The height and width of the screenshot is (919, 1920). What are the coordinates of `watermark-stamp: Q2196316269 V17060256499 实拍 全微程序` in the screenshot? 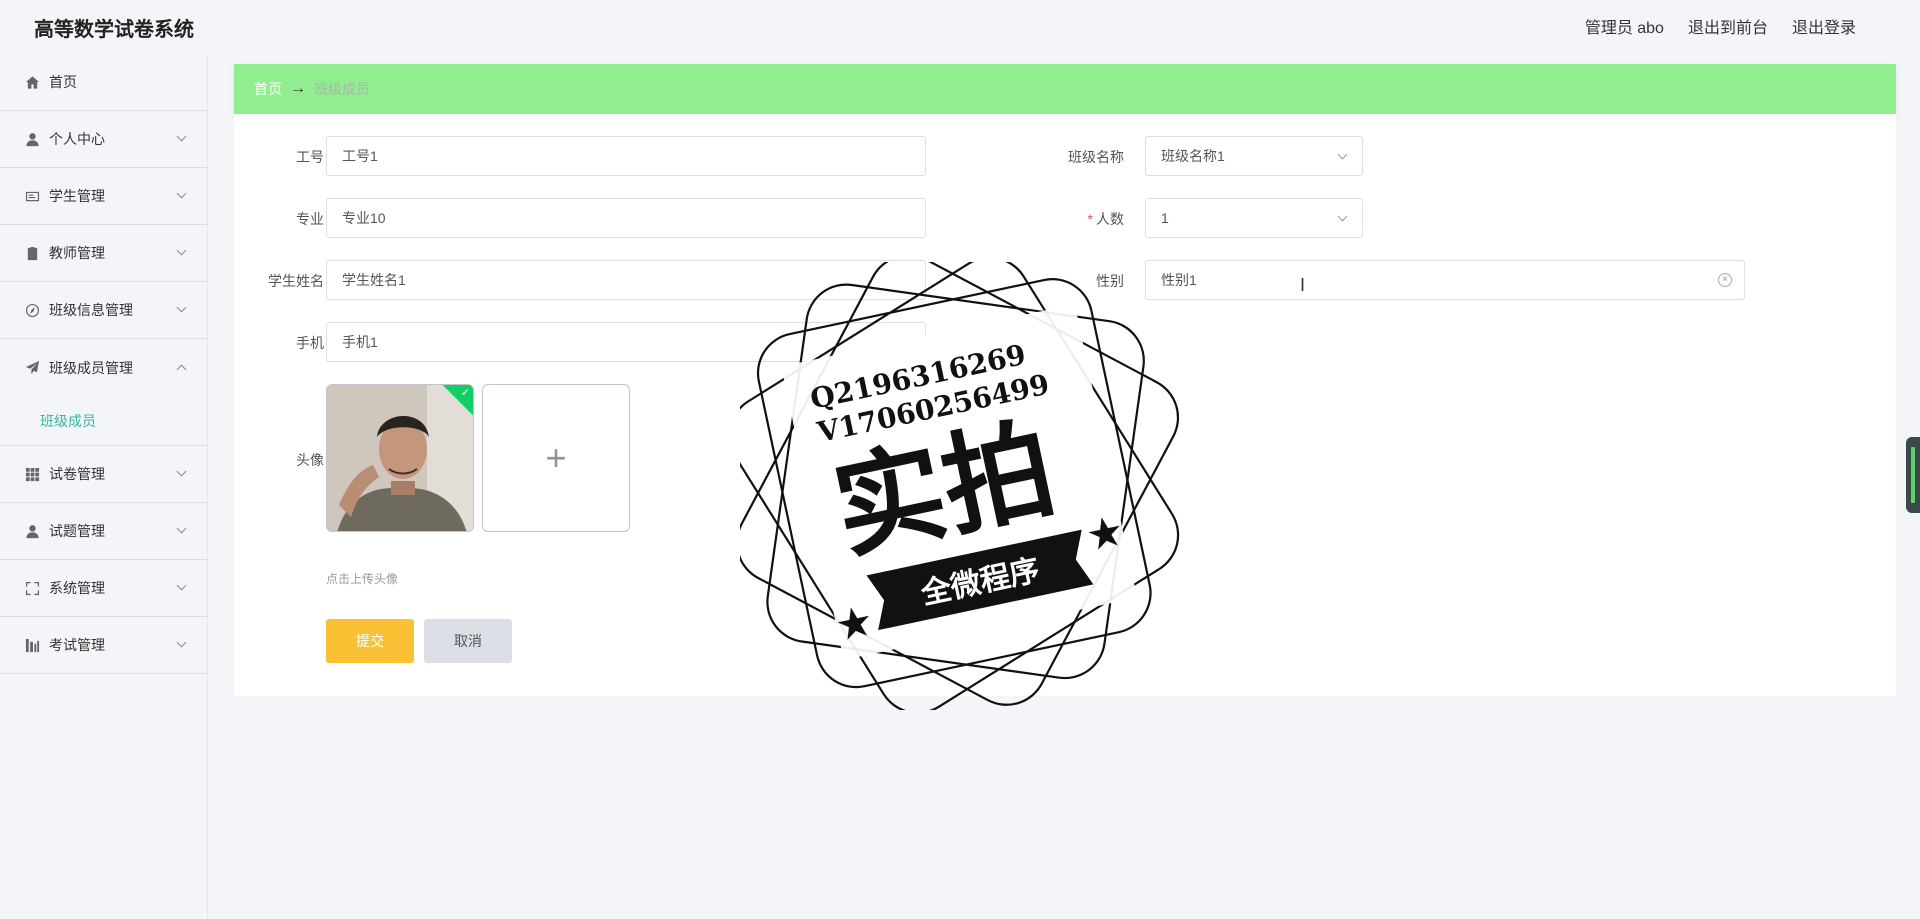 It's located at (960, 486).